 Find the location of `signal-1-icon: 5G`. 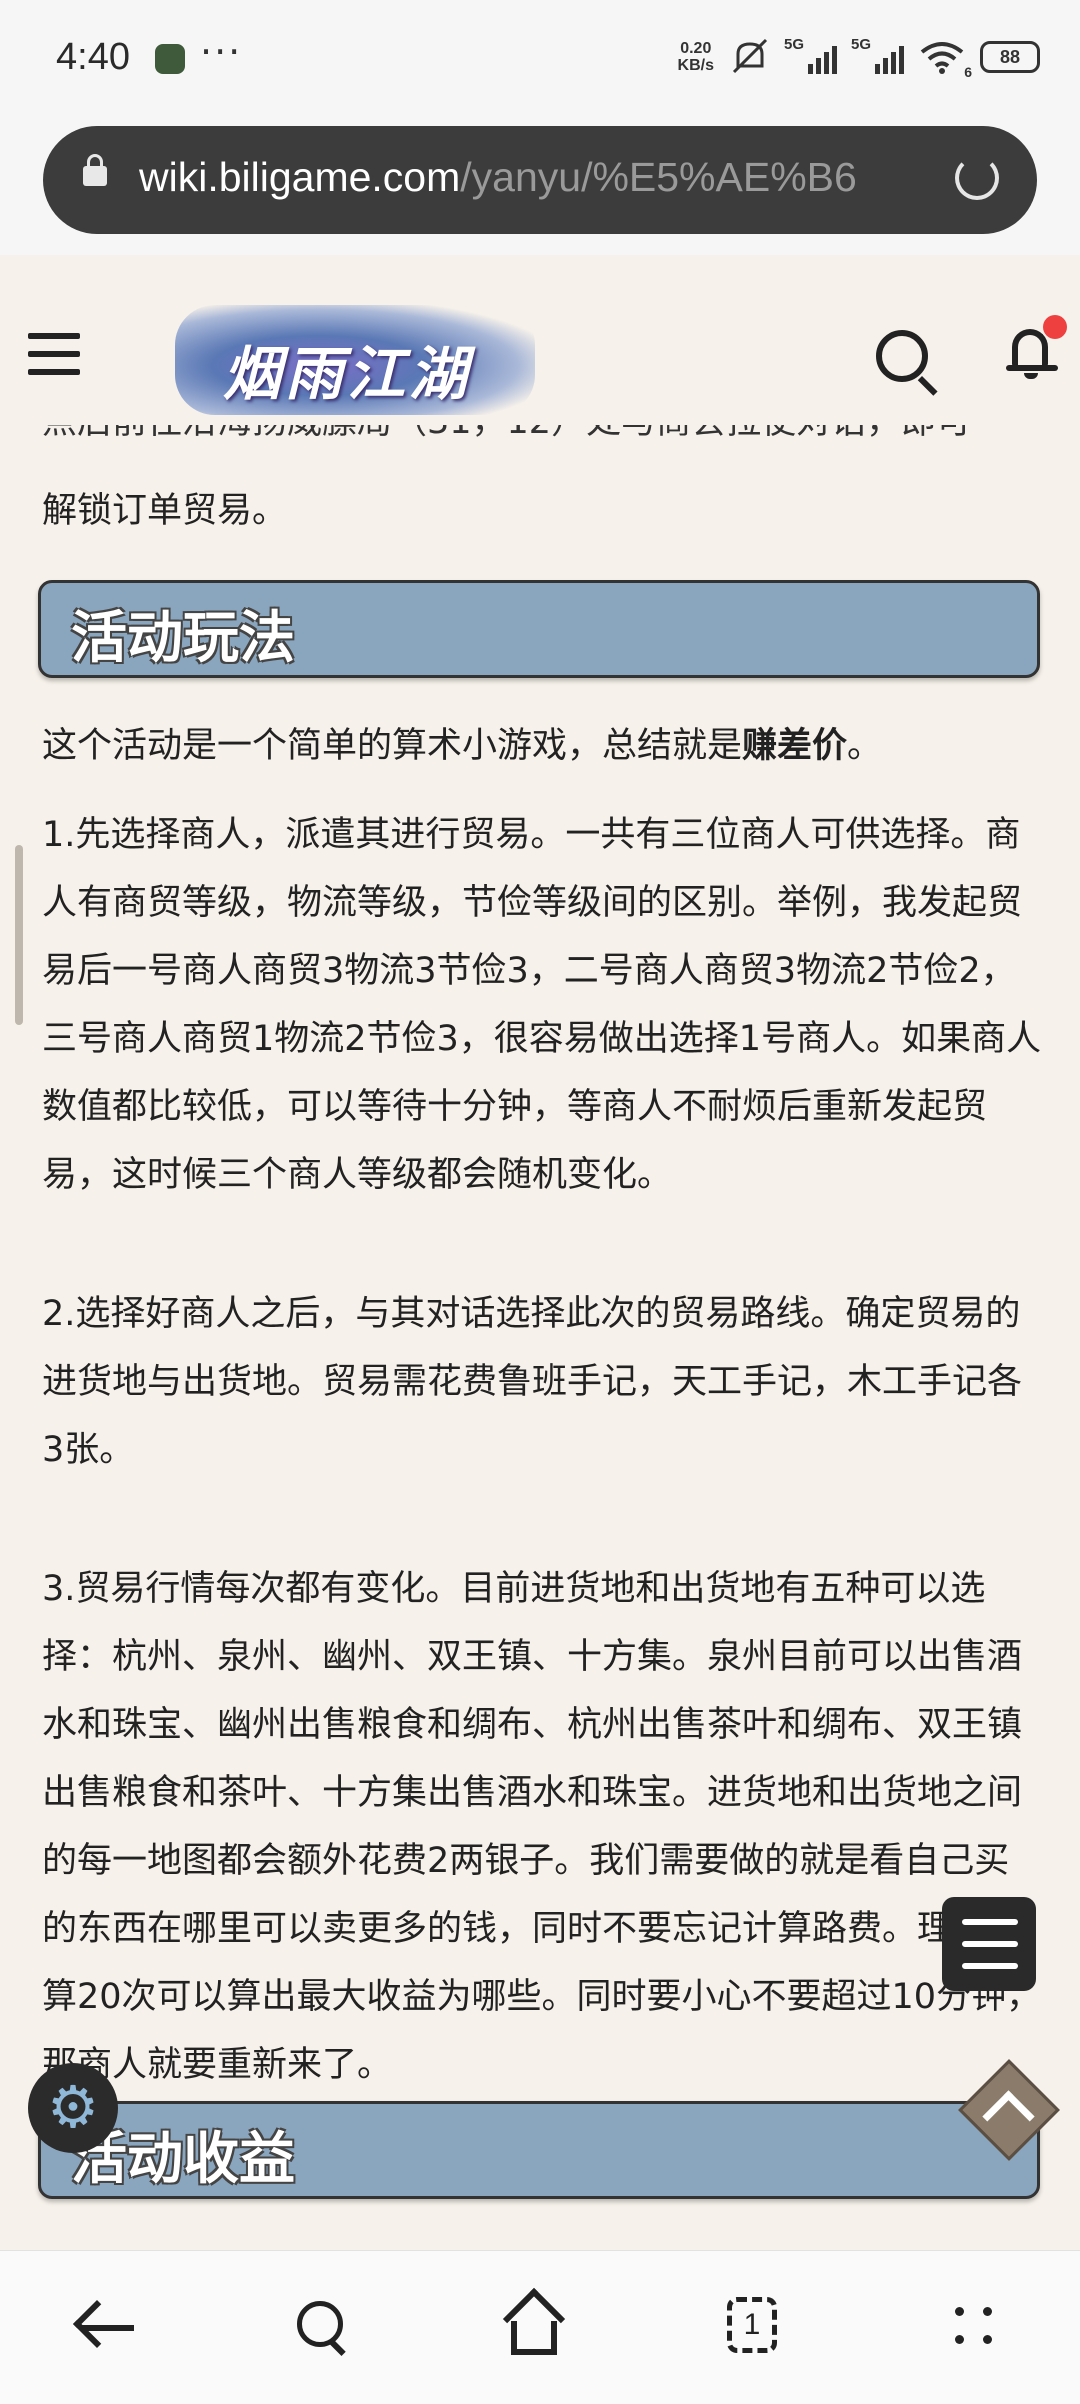

signal-1-icon: 5G is located at coordinates (810, 55).